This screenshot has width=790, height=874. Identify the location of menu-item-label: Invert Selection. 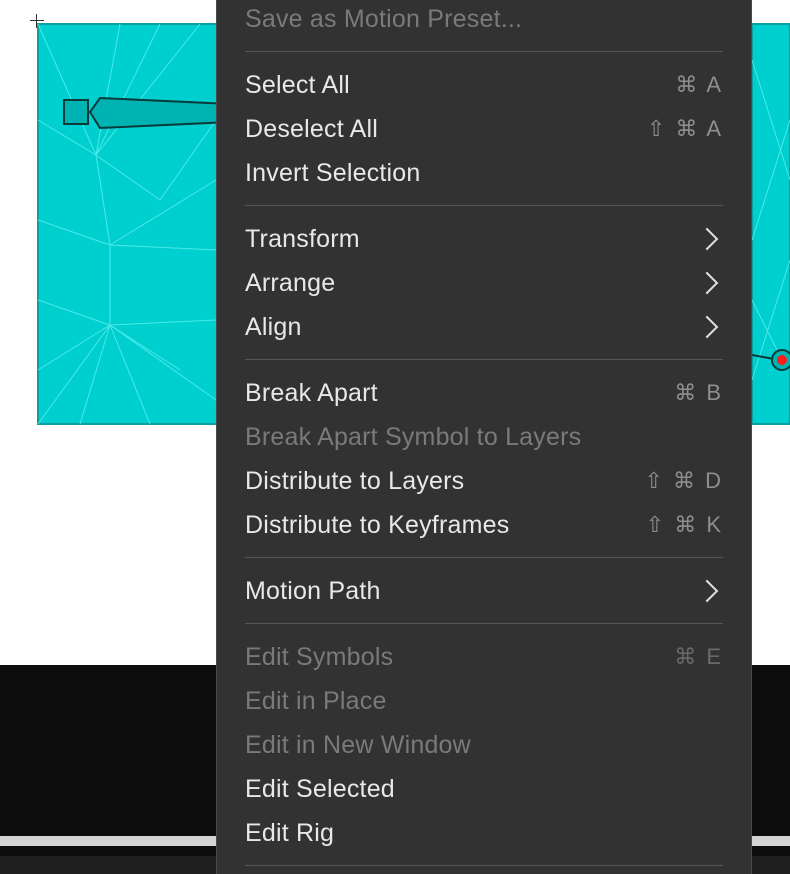
(333, 172).